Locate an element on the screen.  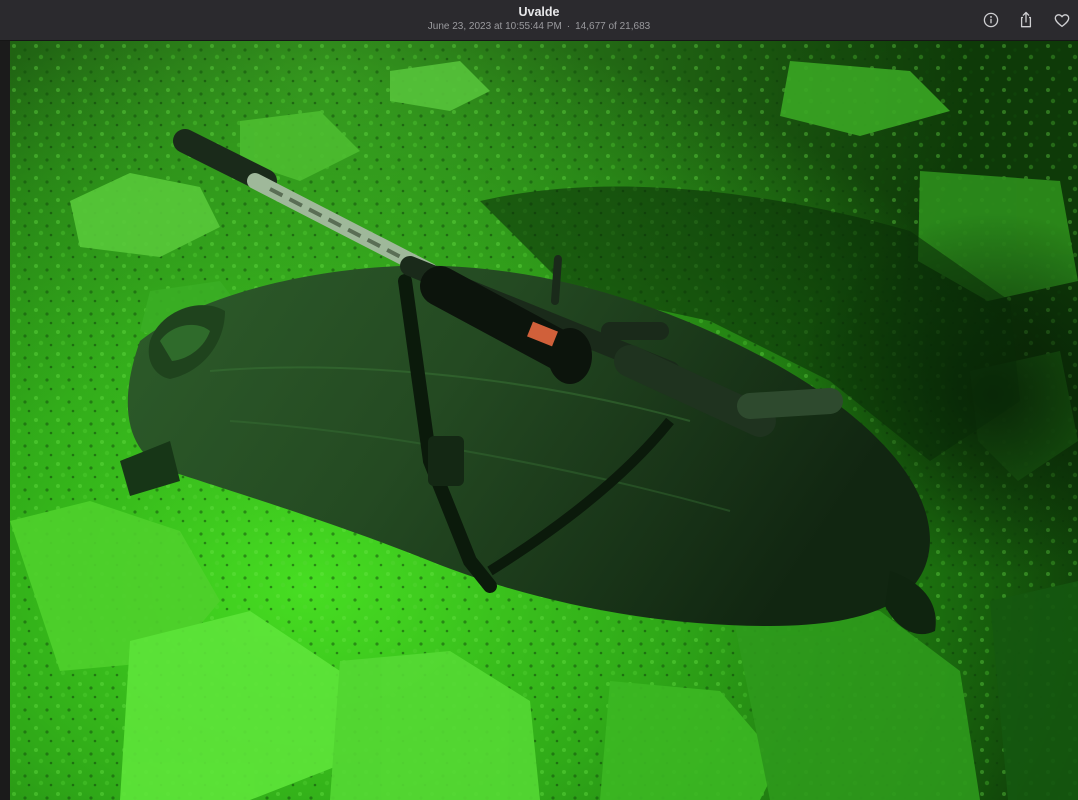
photo-date: June 23, 2023 at 10:55:44 PM is located at coordinates (494, 26).